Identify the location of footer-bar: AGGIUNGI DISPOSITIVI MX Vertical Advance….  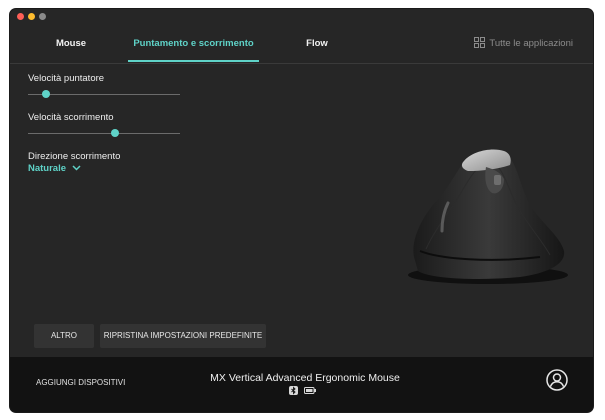
(301, 384).